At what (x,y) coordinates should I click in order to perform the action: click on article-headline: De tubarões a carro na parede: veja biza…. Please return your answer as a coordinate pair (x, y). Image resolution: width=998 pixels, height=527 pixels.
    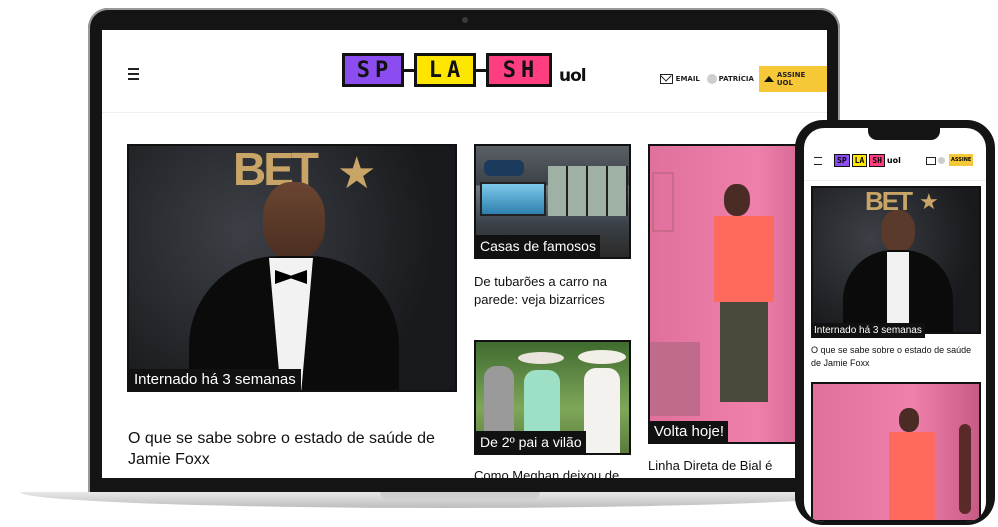
    Looking at the image, I should click on (549, 291).